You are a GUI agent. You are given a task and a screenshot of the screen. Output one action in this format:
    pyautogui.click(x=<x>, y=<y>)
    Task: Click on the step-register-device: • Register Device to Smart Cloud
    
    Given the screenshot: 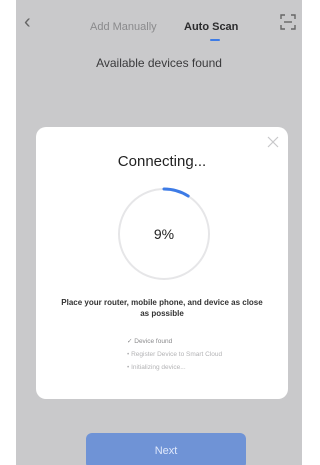 What is the action you would take?
    pyautogui.click(x=175, y=354)
    